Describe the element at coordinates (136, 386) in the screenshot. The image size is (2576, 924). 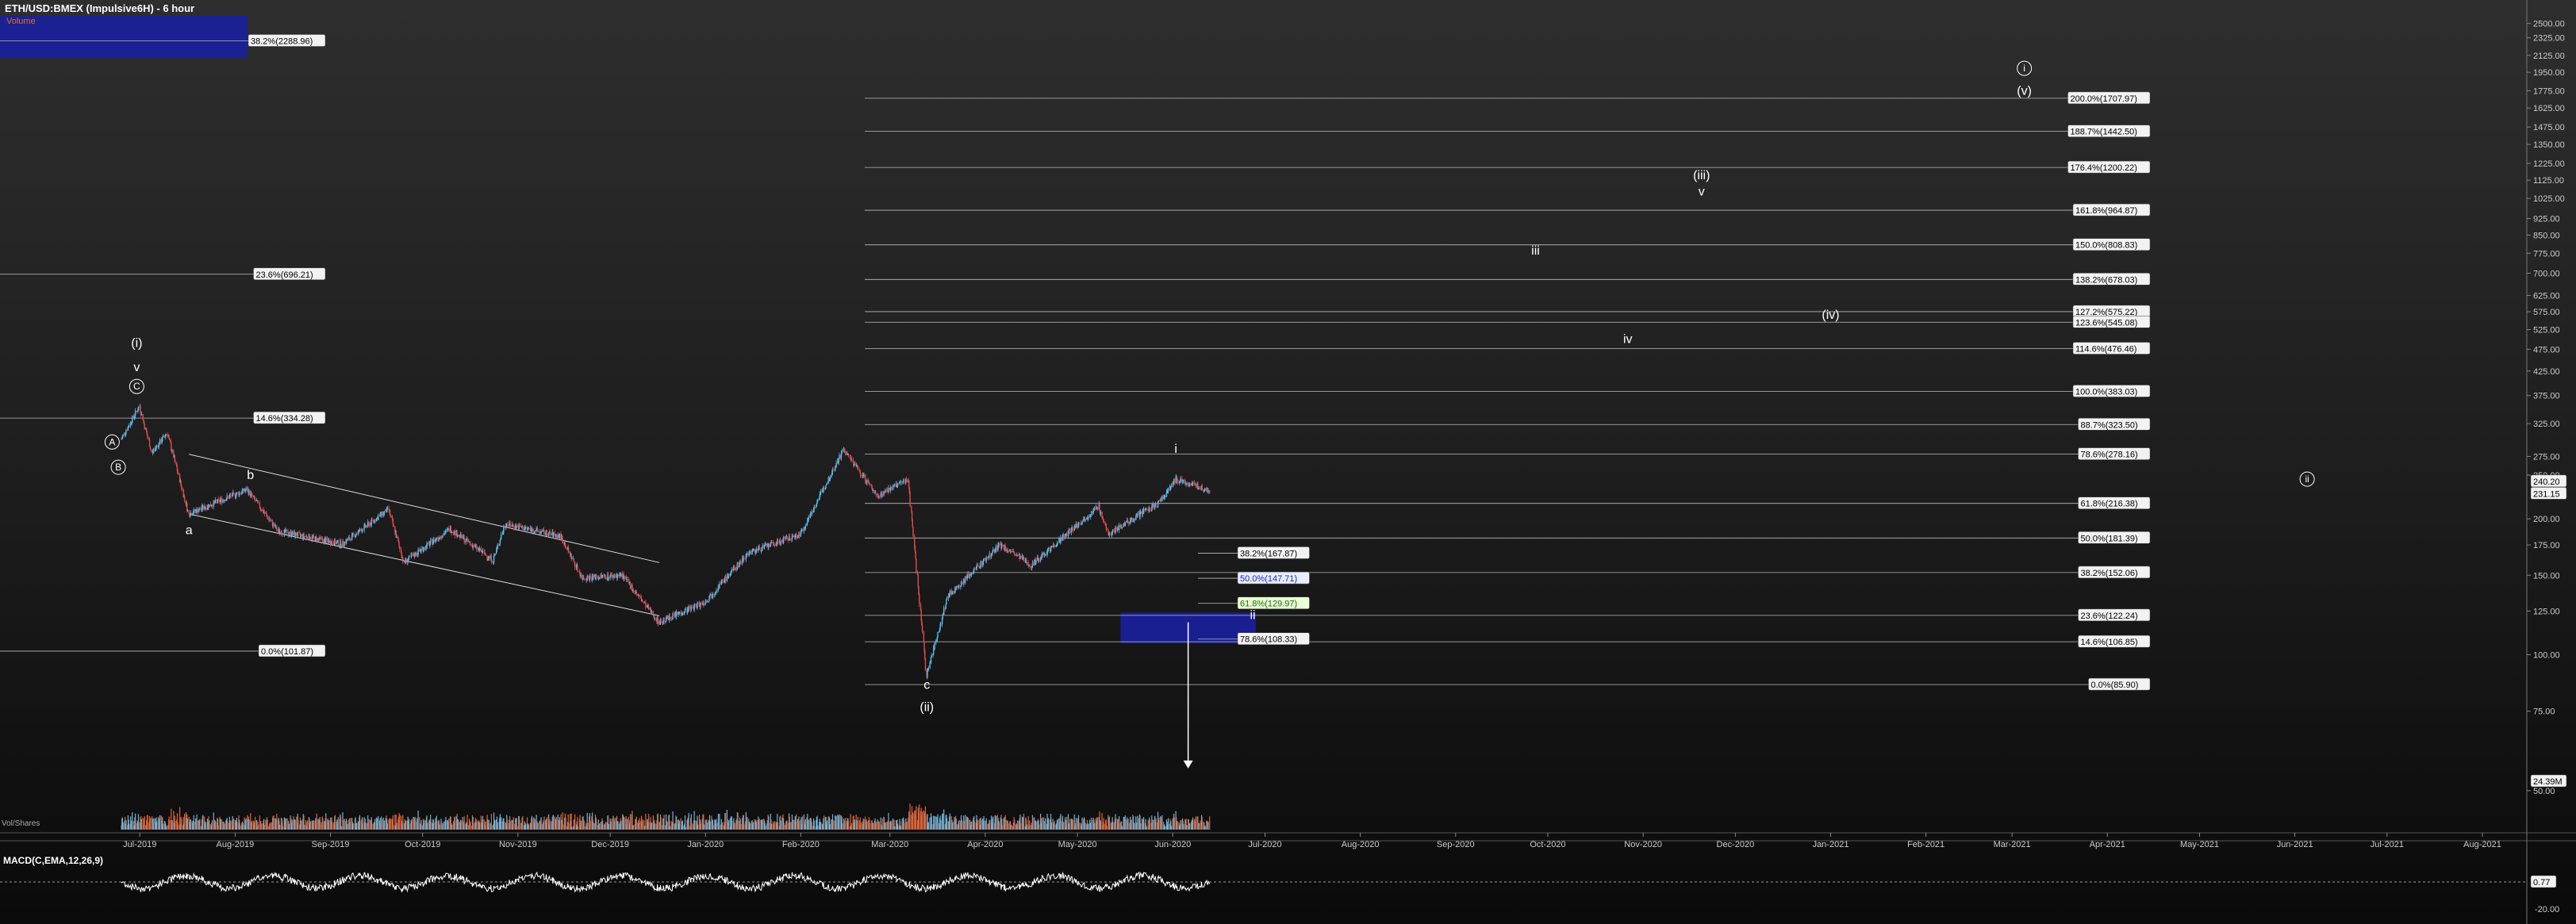
I see `wave-label: C` at that location.